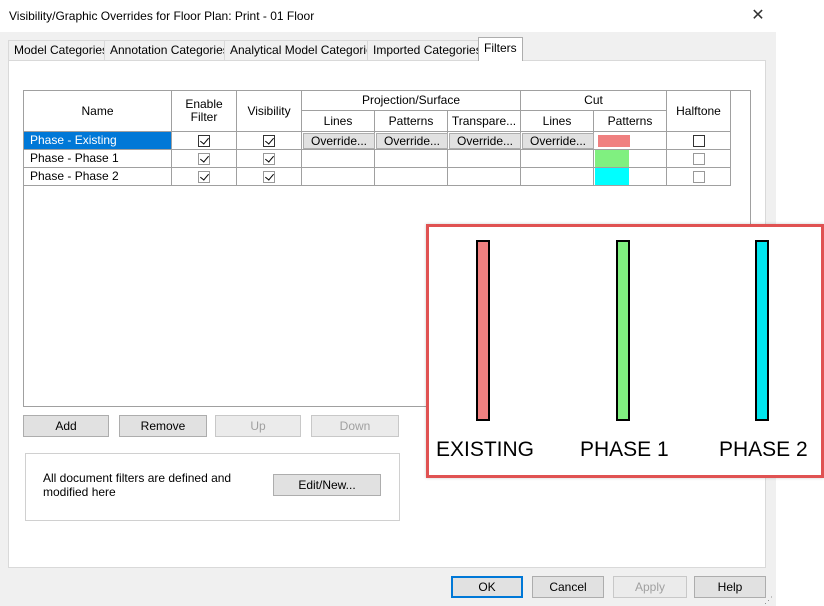  I want to click on legend-bar-existing, so click(483, 330).